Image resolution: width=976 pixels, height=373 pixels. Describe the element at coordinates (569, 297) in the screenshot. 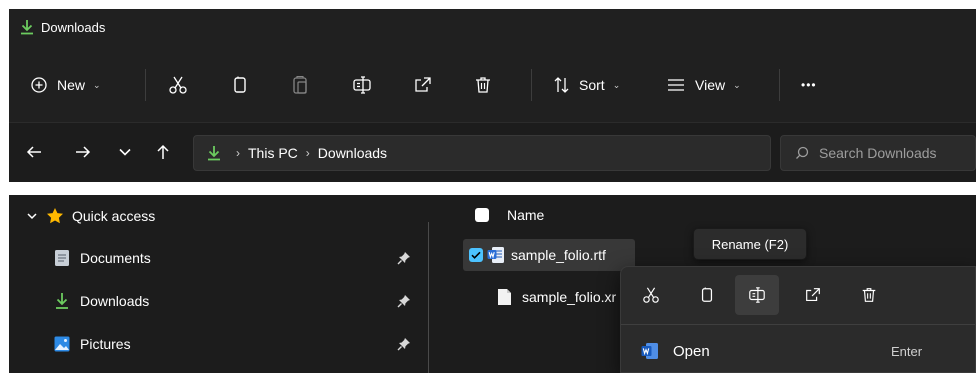

I see `file-name: sample_folio.xr` at that location.